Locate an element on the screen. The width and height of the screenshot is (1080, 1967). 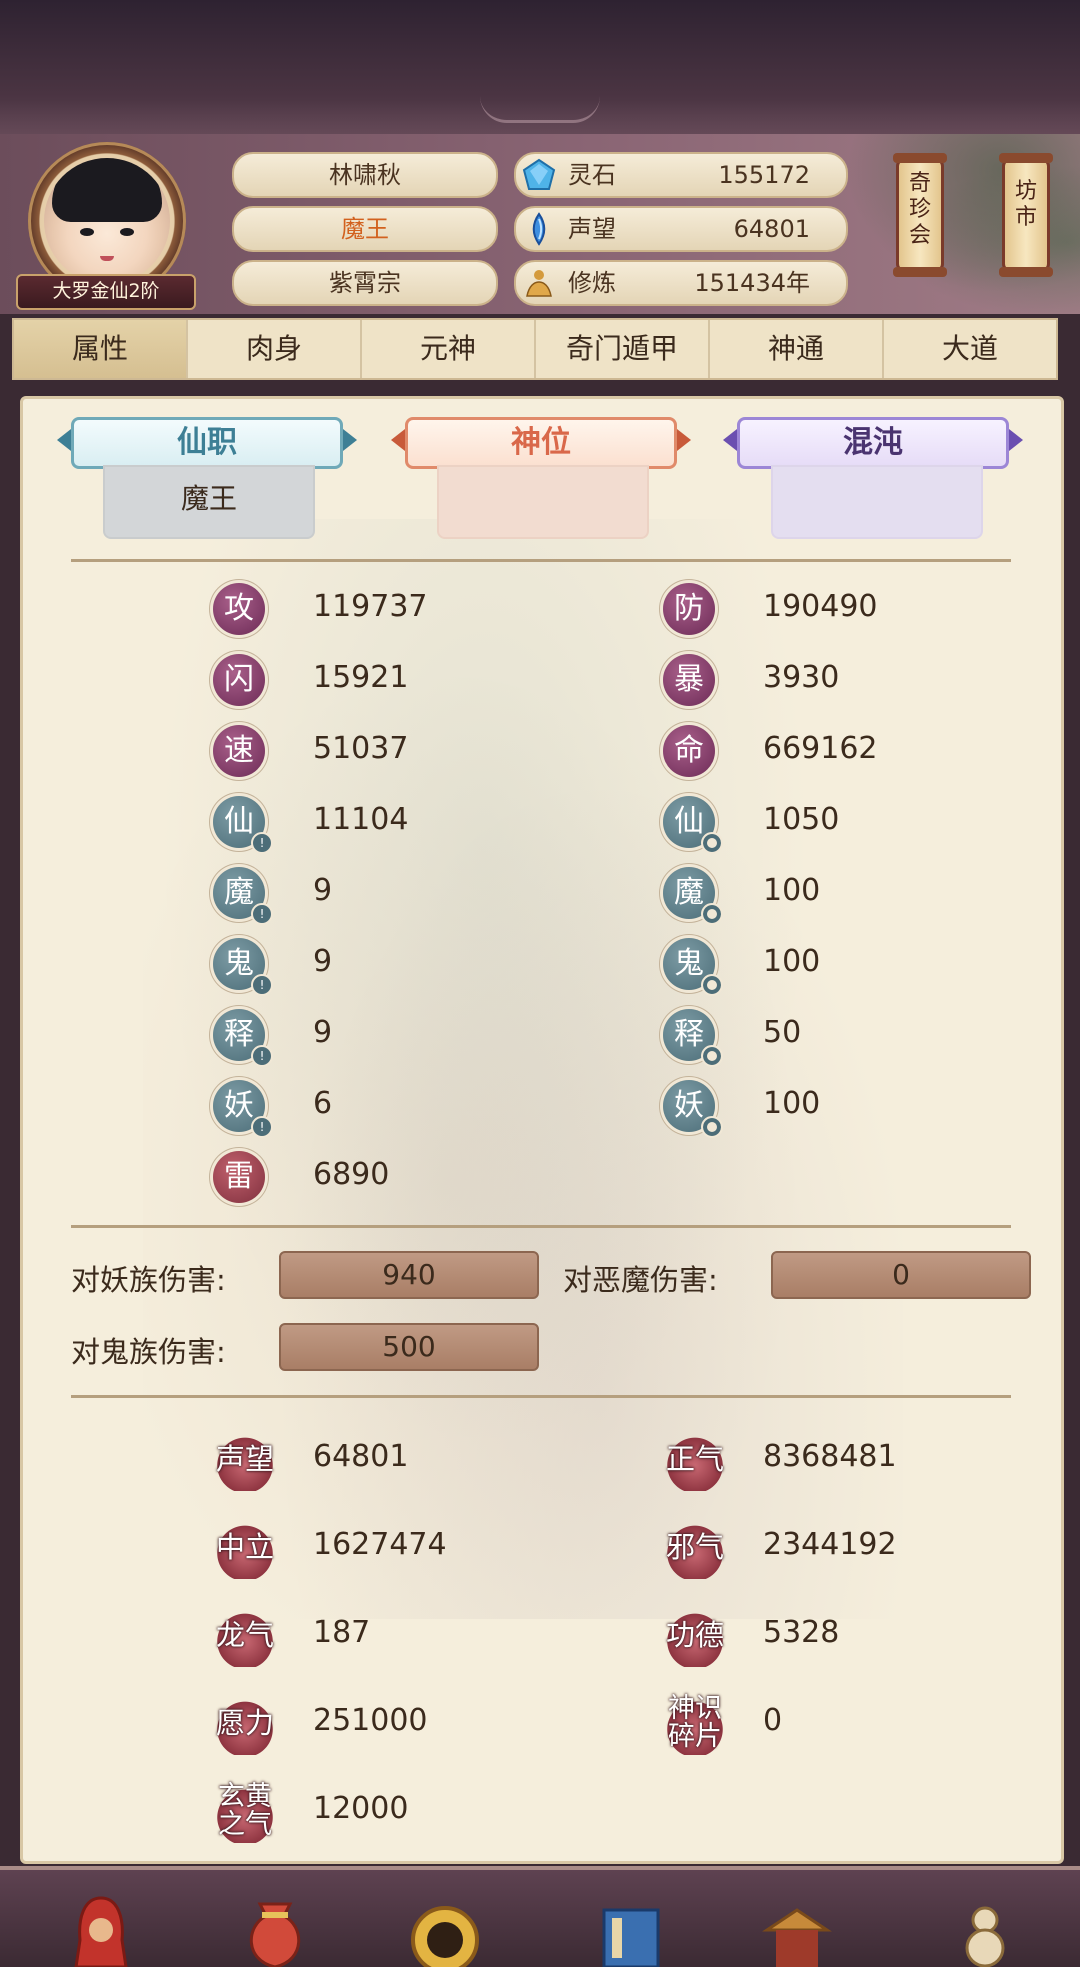
reputation-label: 愿力 is located at coordinates (245, 1723).